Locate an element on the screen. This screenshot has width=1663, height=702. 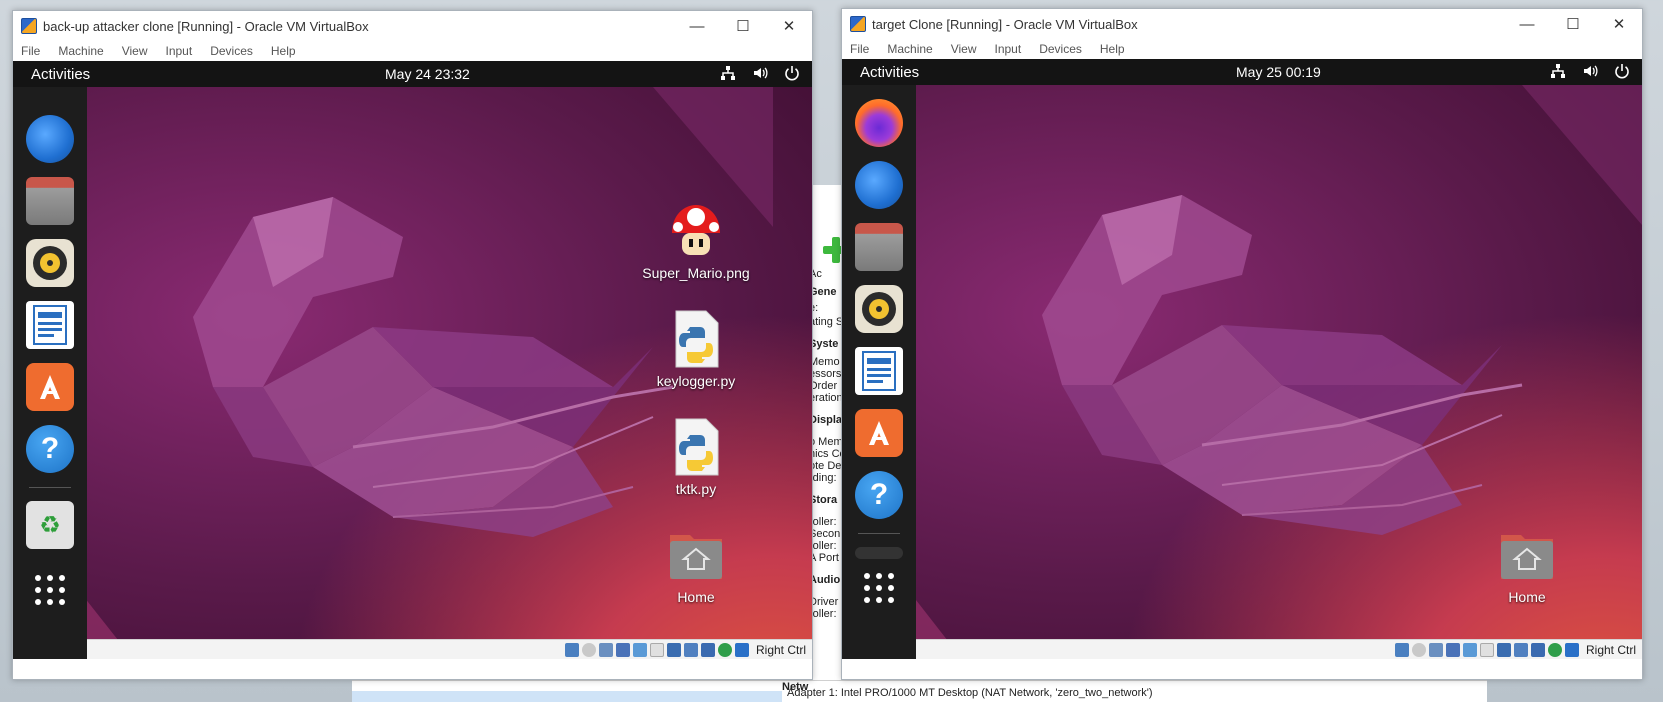
mushroom-icon is located at coordinates (696, 231).